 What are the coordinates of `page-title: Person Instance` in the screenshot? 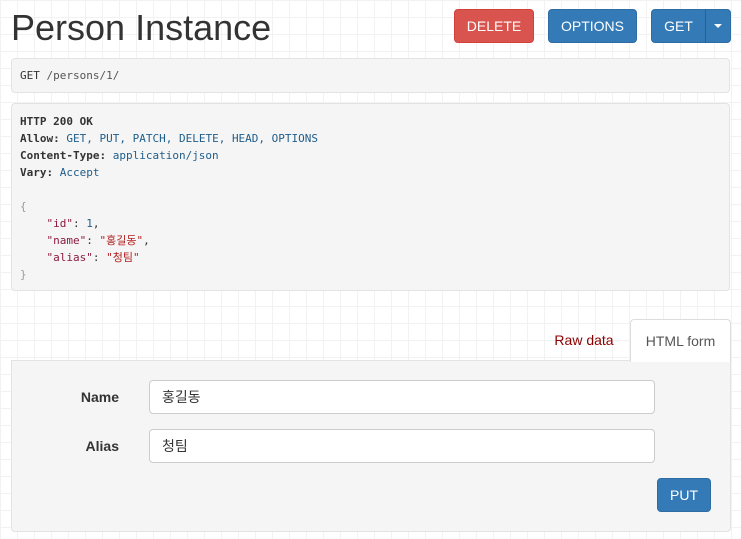 It's located at (141, 27).